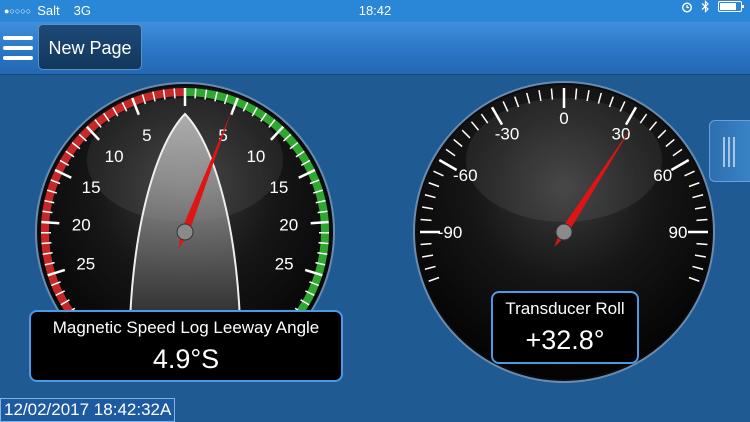 The width and height of the screenshot is (750, 422). Describe the element at coordinates (146, 135) in the screenshot. I see `scale-label: 5` at that location.